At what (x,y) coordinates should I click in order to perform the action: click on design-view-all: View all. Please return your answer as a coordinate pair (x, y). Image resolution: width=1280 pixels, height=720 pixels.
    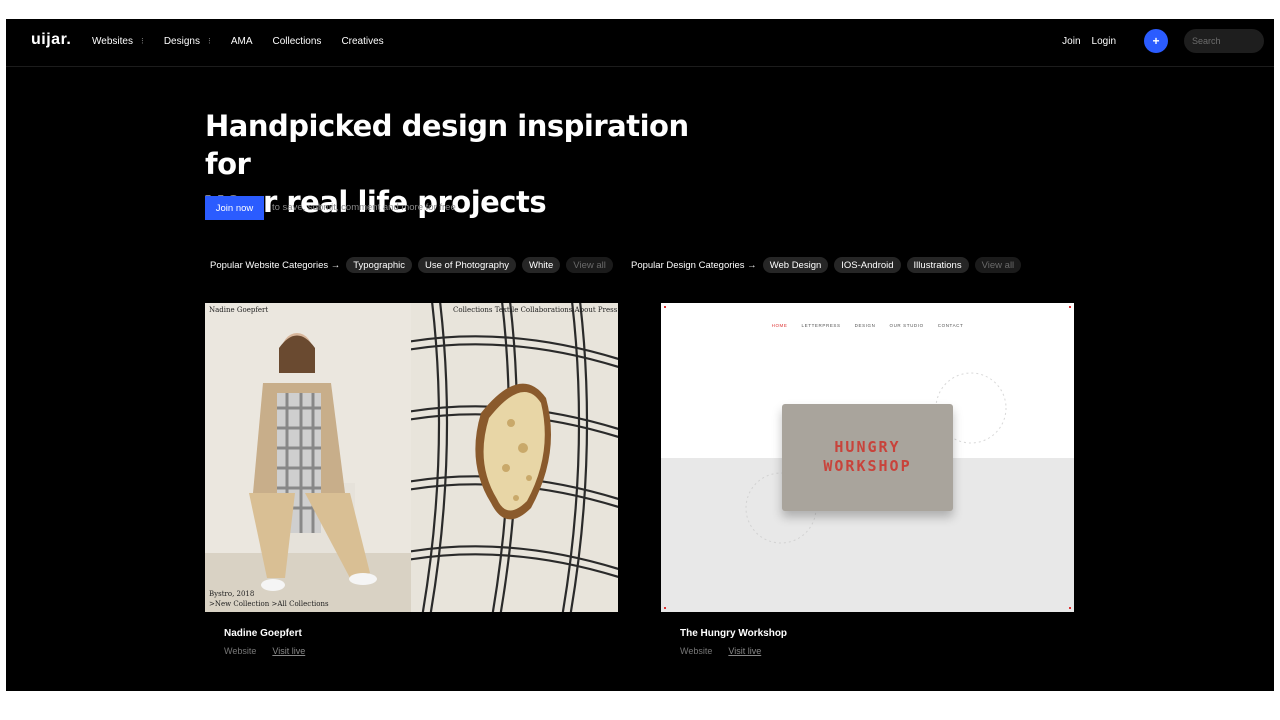
    Looking at the image, I should click on (998, 265).